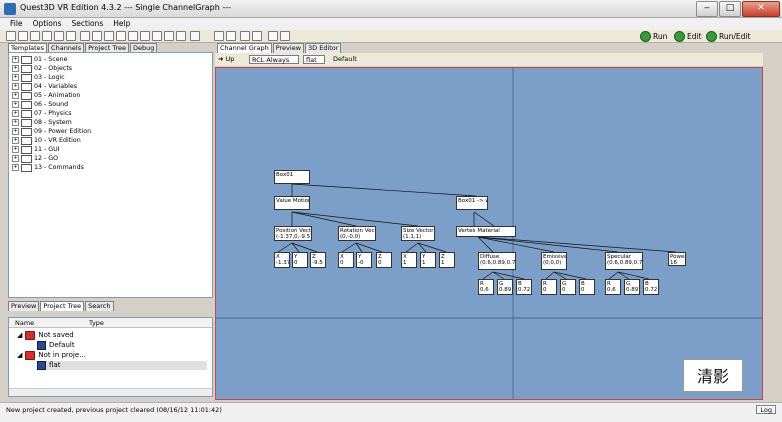 The height and width of the screenshot is (422, 782). I want to click on node-rotation-vector: Rotation Vector (0,-0,0), so click(357, 233).